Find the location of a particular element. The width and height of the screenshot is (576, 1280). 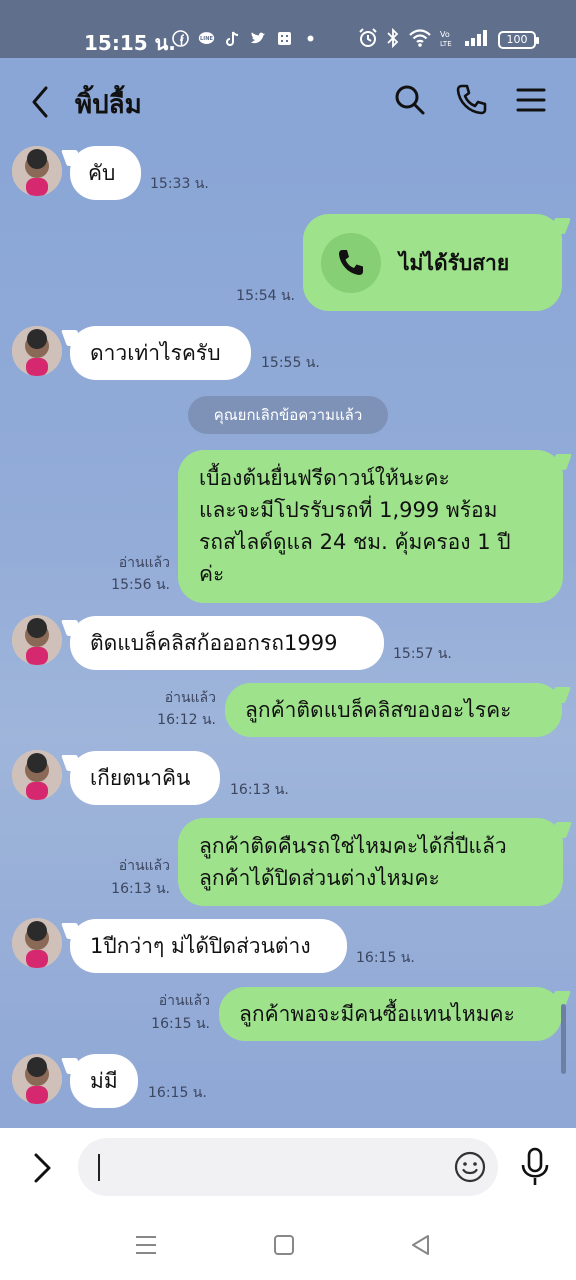

message-time: 16:12 น. is located at coordinates (186, 720).